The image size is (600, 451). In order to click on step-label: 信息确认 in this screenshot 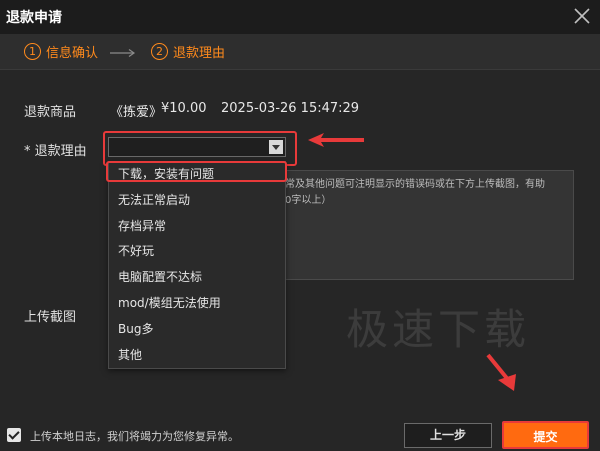, I will do `click(72, 53)`.